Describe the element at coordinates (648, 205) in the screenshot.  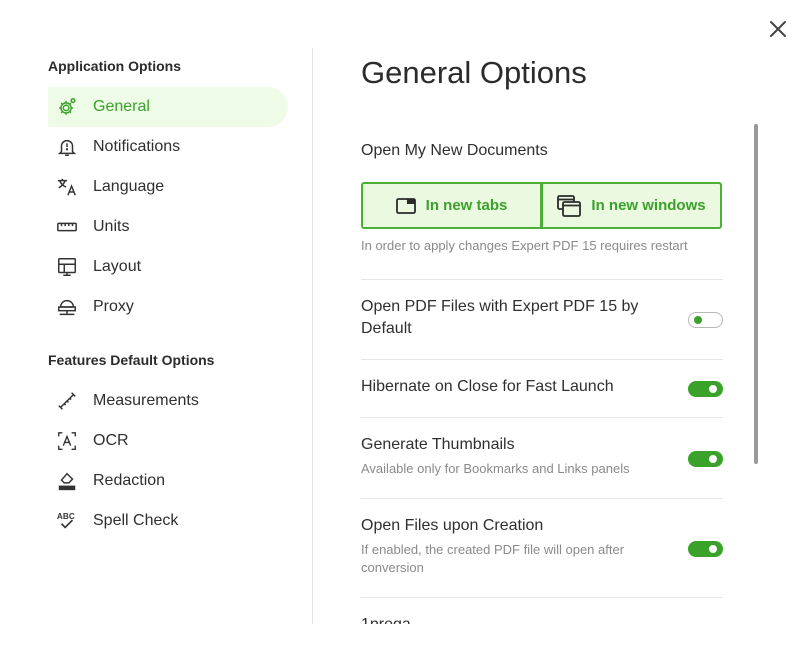
I see `in-new-windows-label: In new windows` at that location.